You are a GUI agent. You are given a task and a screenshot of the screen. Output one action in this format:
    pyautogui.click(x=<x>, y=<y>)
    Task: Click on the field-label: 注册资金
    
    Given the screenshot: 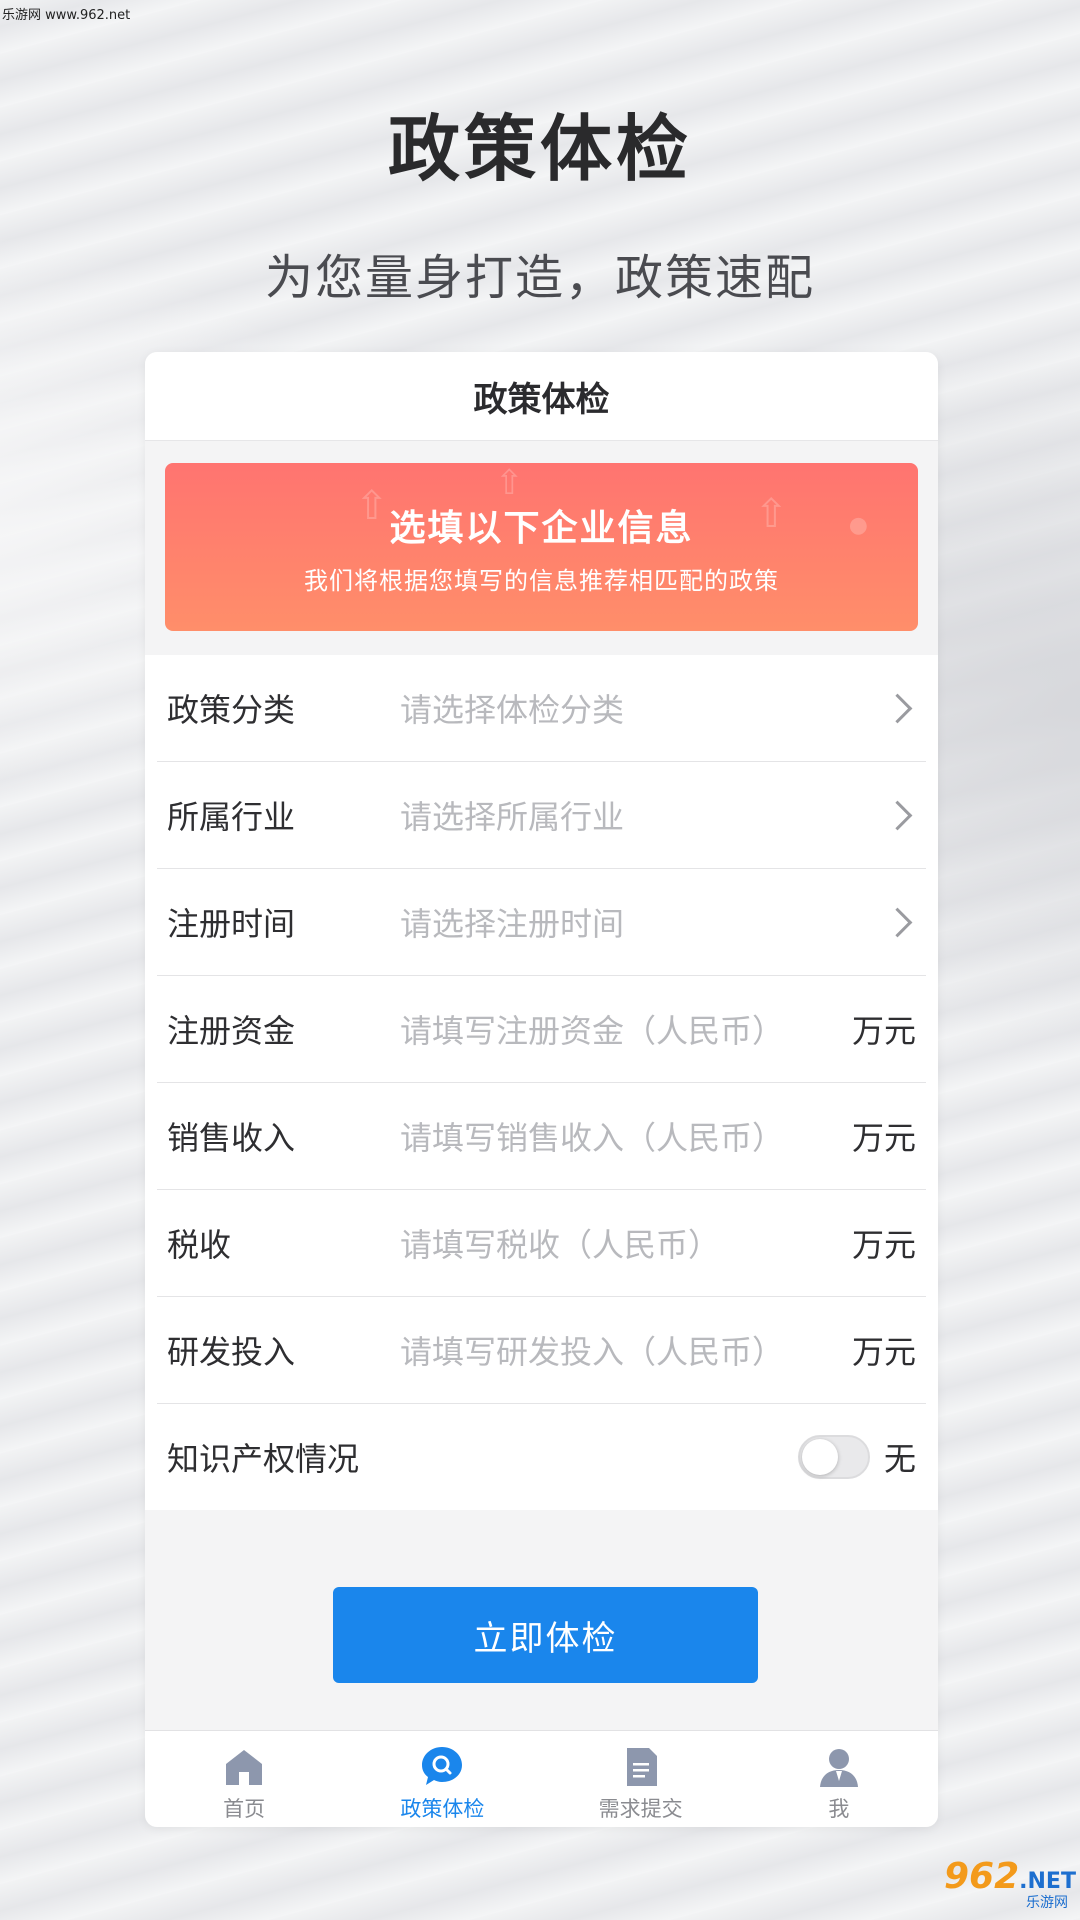 What is the action you would take?
    pyautogui.click(x=231, y=1031)
    